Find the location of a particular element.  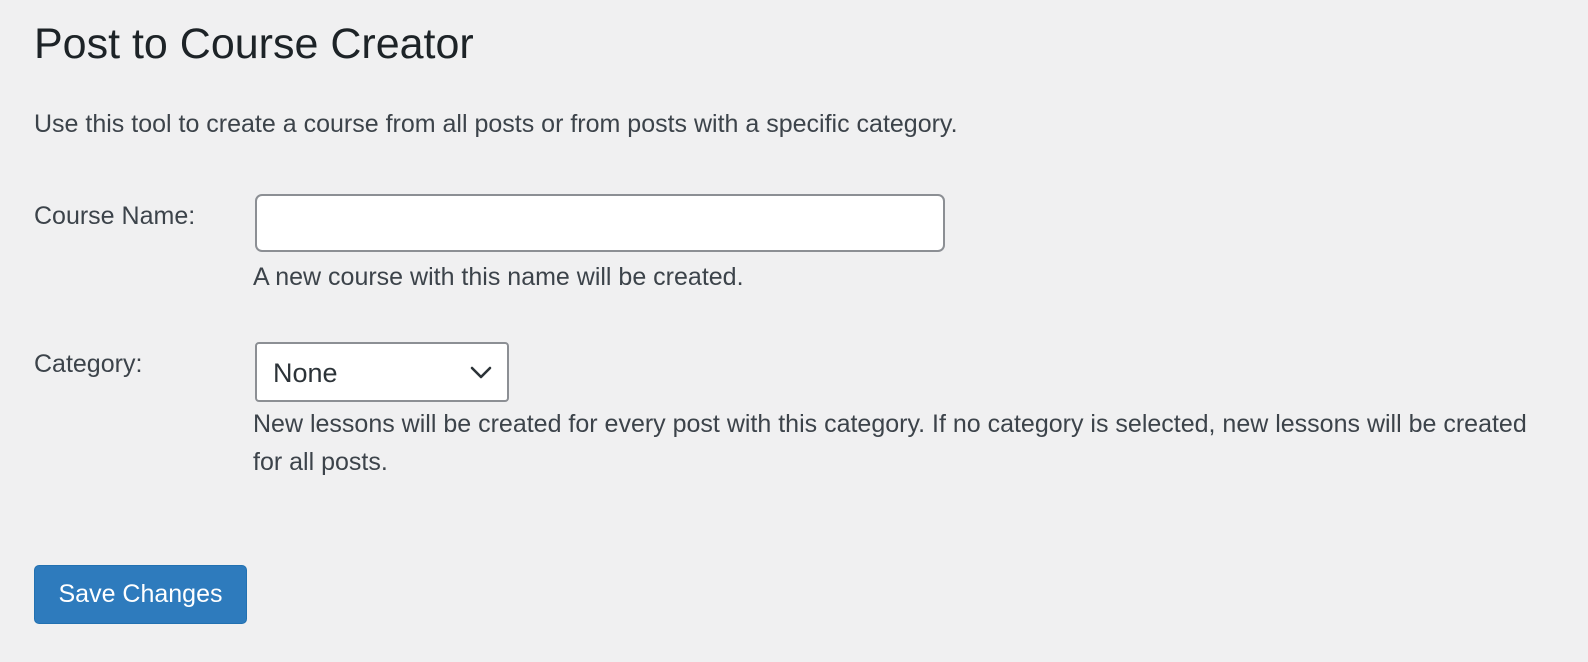

save-changes-button: Save Changes is located at coordinates (140, 594).